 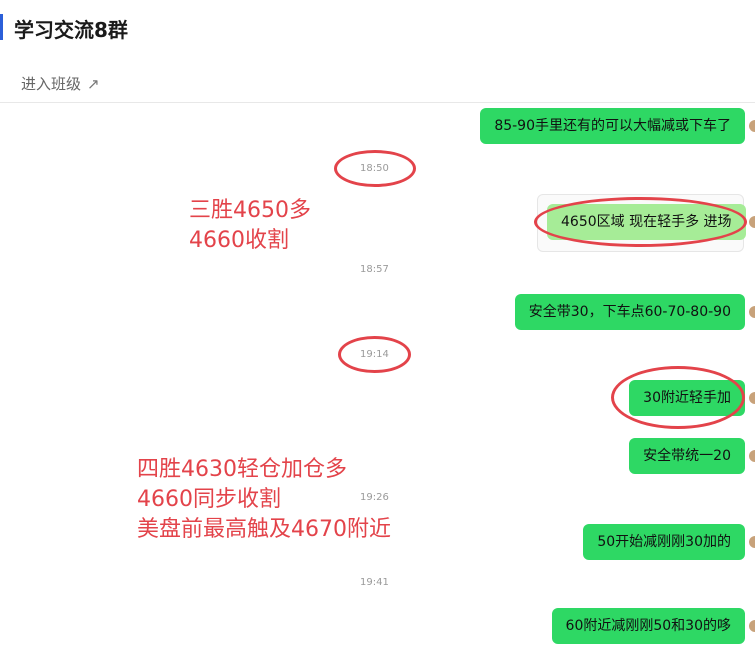 What do you see at coordinates (209, 499) in the screenshot?
I see `annotation-line: 4660同步收割` at bounding box center [209, 499].